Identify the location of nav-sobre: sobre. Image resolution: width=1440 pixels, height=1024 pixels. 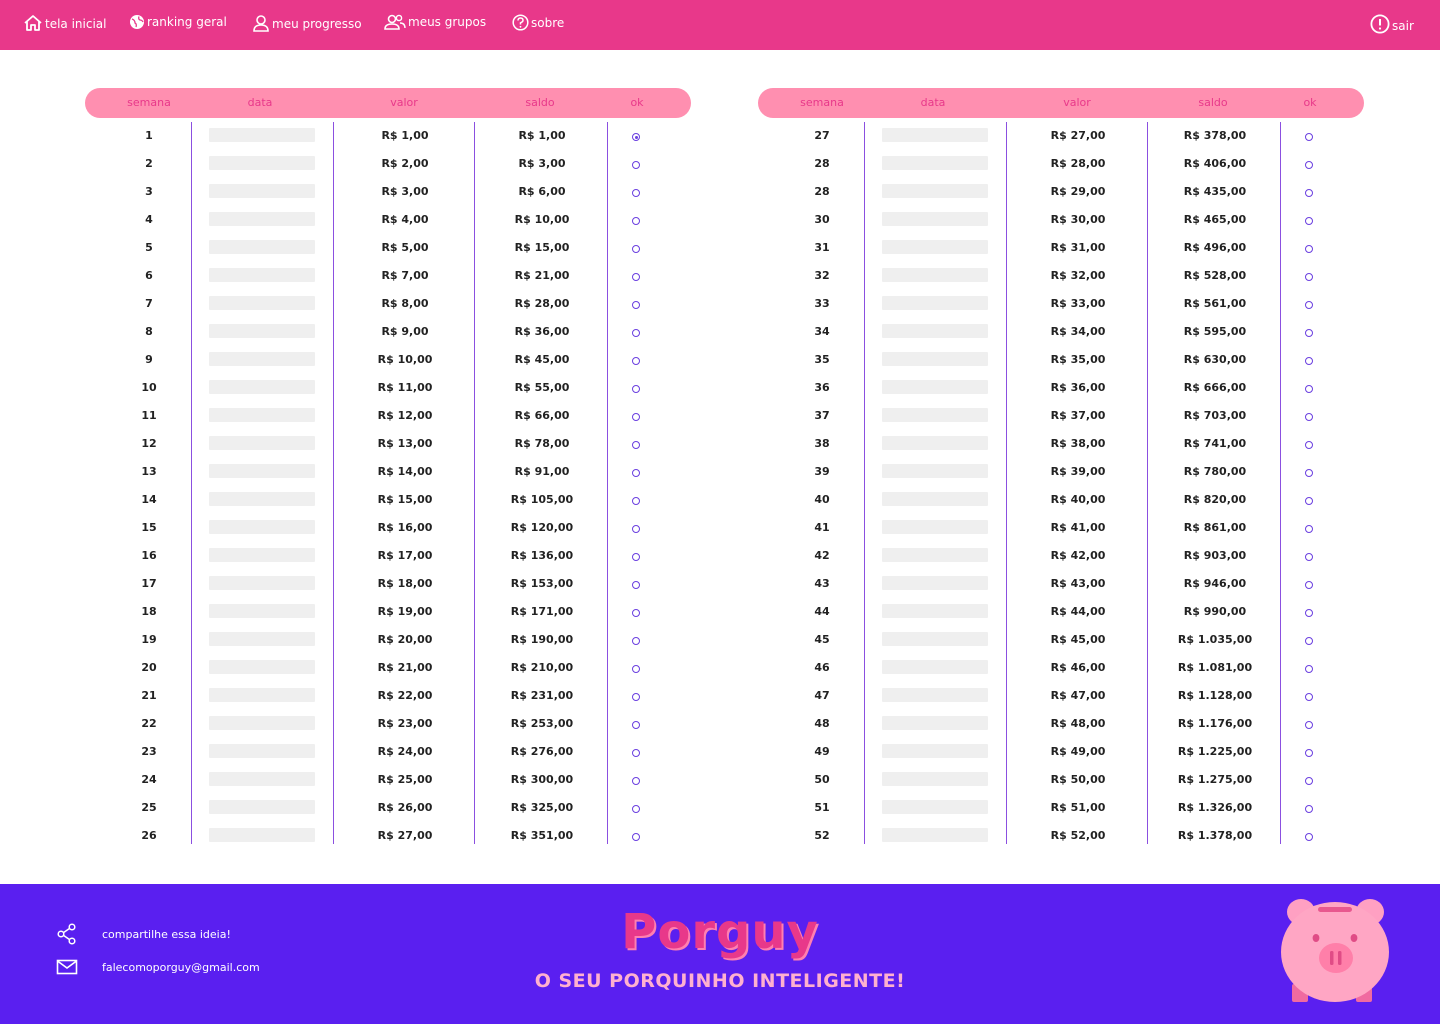
(538, 22).